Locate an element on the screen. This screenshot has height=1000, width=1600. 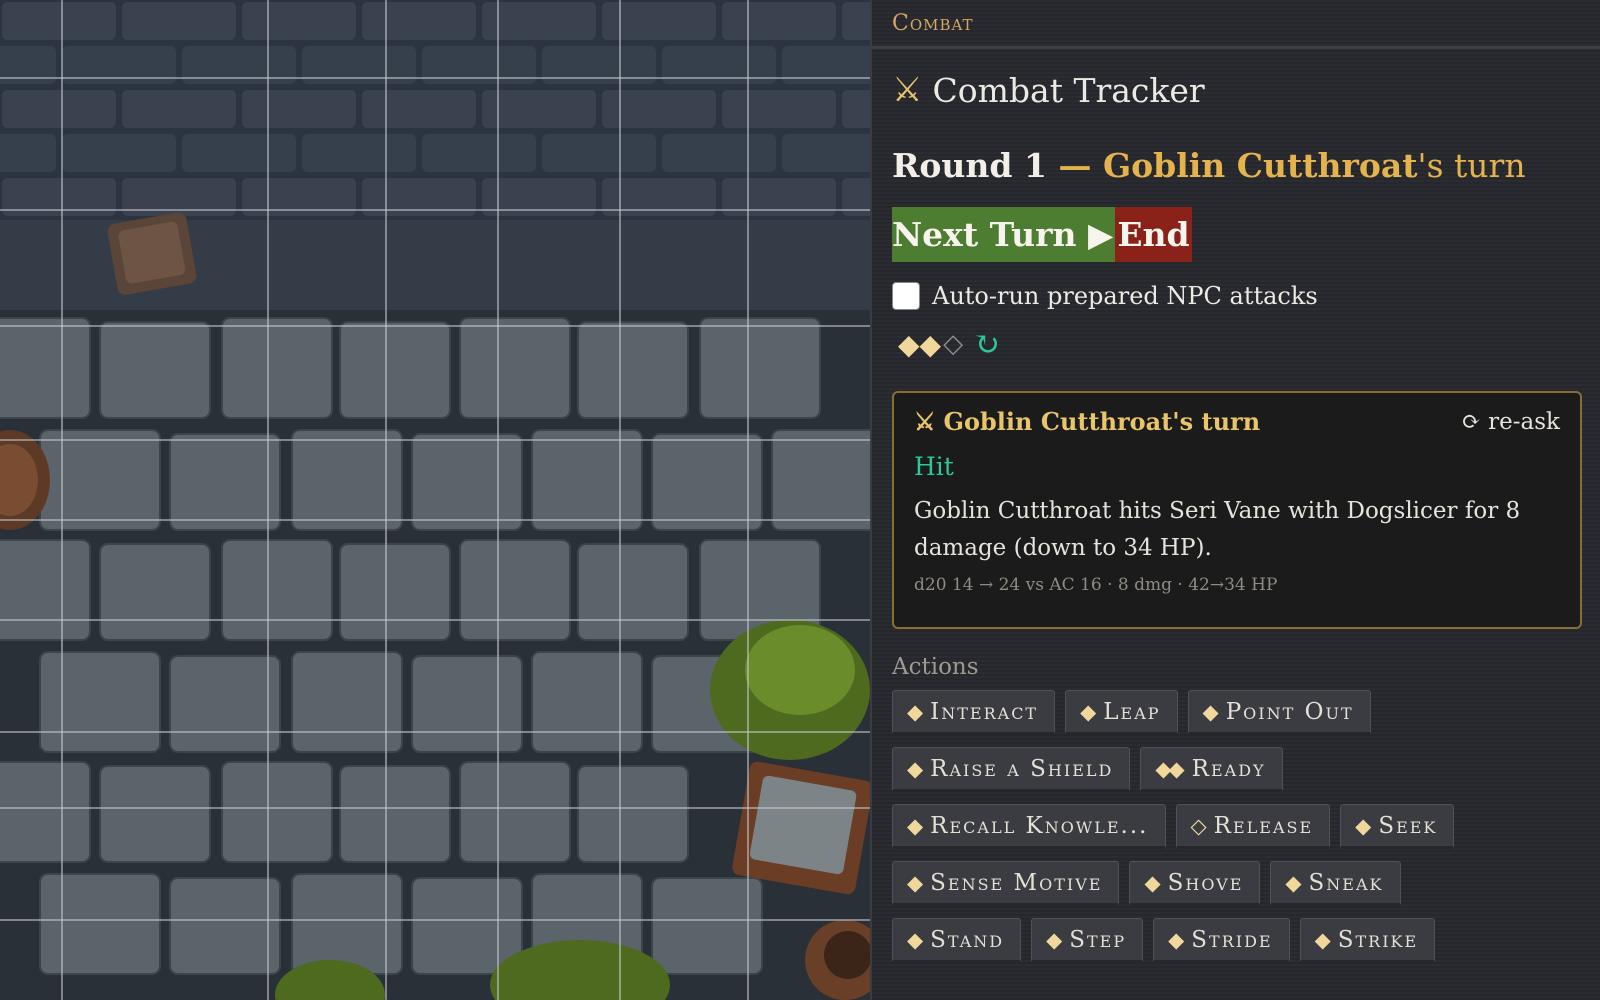
actions-row: ◆ Interact ◆ Leap ◆ Point Out is located at coordinates (1242, 712).